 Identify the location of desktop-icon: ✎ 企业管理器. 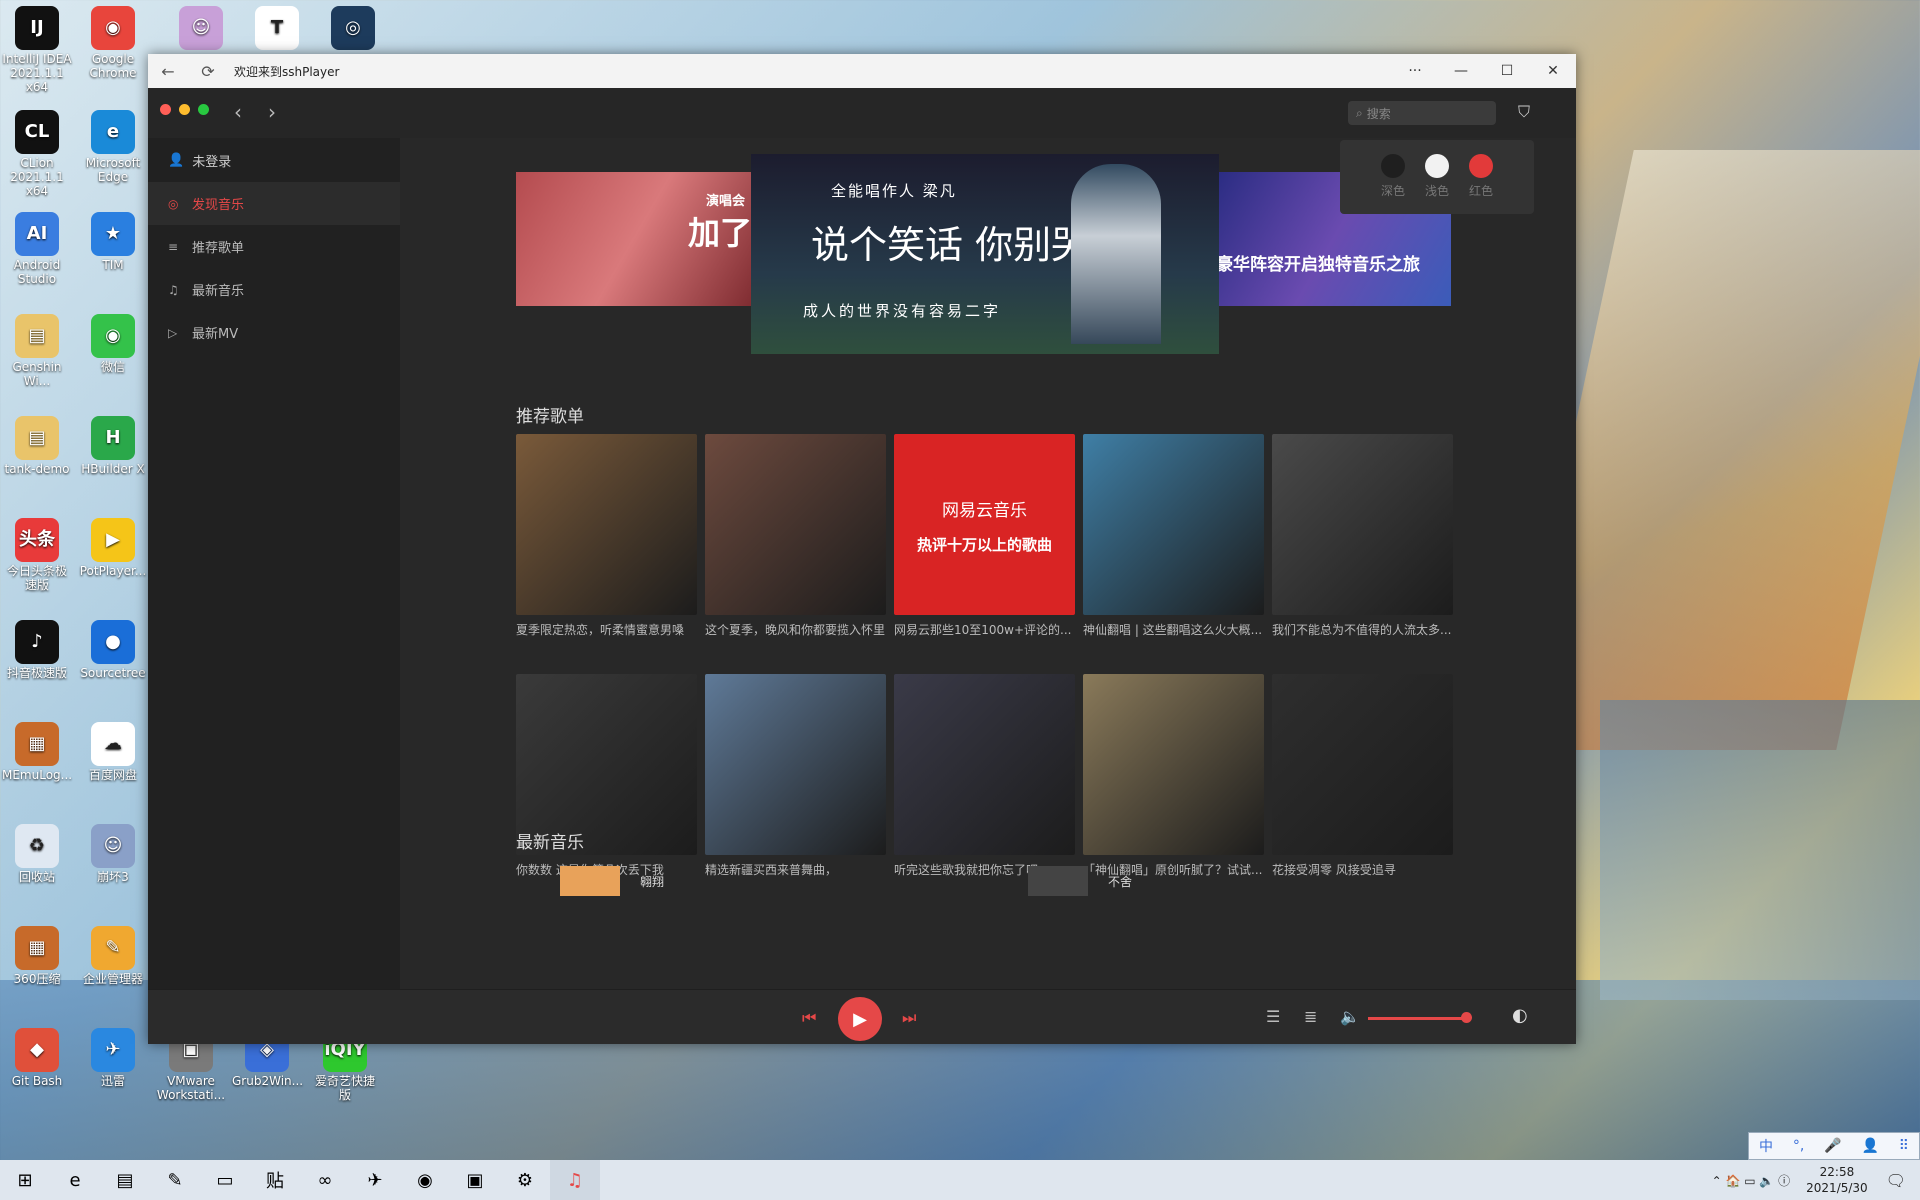
(113, 956).